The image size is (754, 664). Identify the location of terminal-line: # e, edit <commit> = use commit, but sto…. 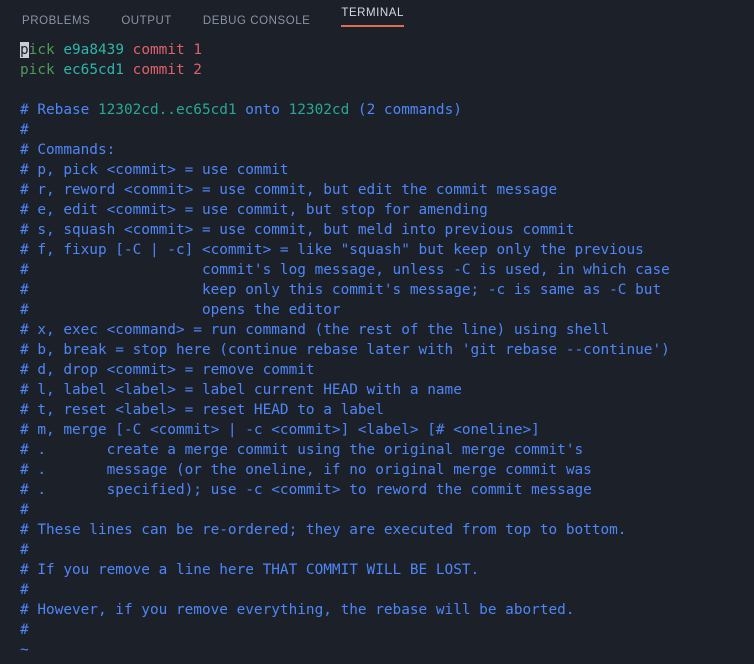
(387, 210).